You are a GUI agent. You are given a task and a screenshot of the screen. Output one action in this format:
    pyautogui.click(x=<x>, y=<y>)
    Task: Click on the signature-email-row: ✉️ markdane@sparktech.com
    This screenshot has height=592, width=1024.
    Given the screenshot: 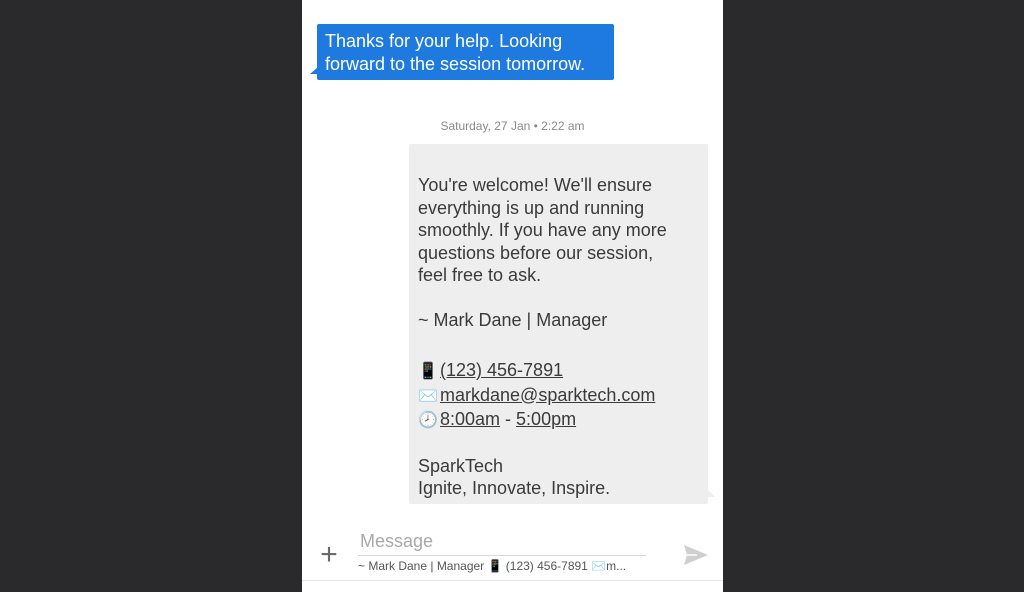 What is the action you would take?
    pyautogui.click(x=558, y=396)
    